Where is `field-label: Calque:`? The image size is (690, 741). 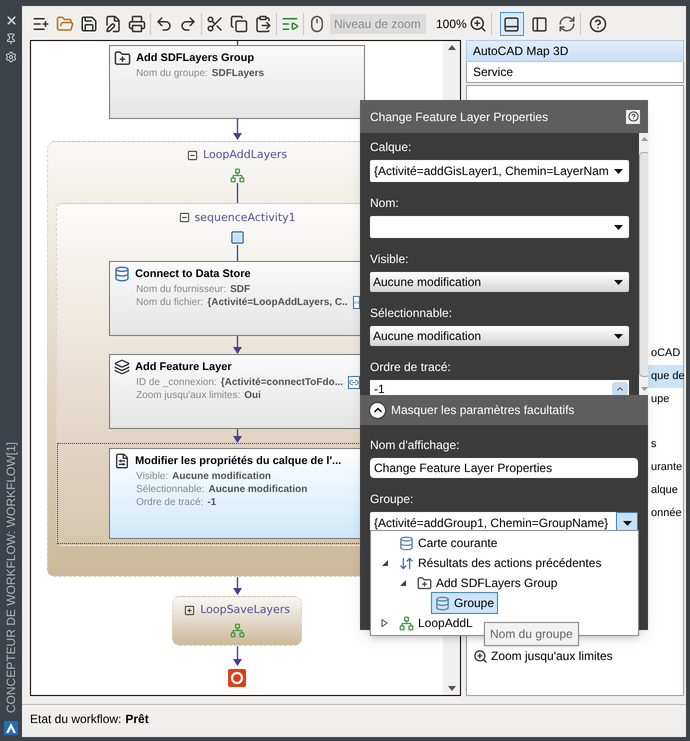
field-label: Calque: is located at coordinates (391, 147).